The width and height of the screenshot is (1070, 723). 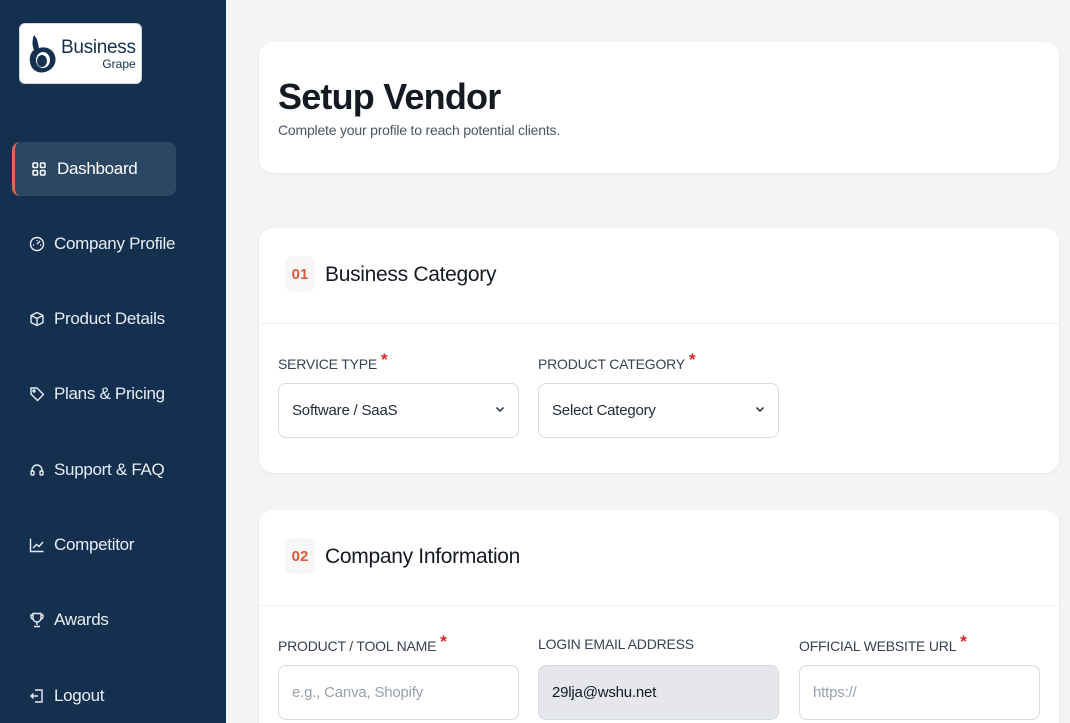 I want to click on product-category-value: Select Category, so click(x=604, y=410).